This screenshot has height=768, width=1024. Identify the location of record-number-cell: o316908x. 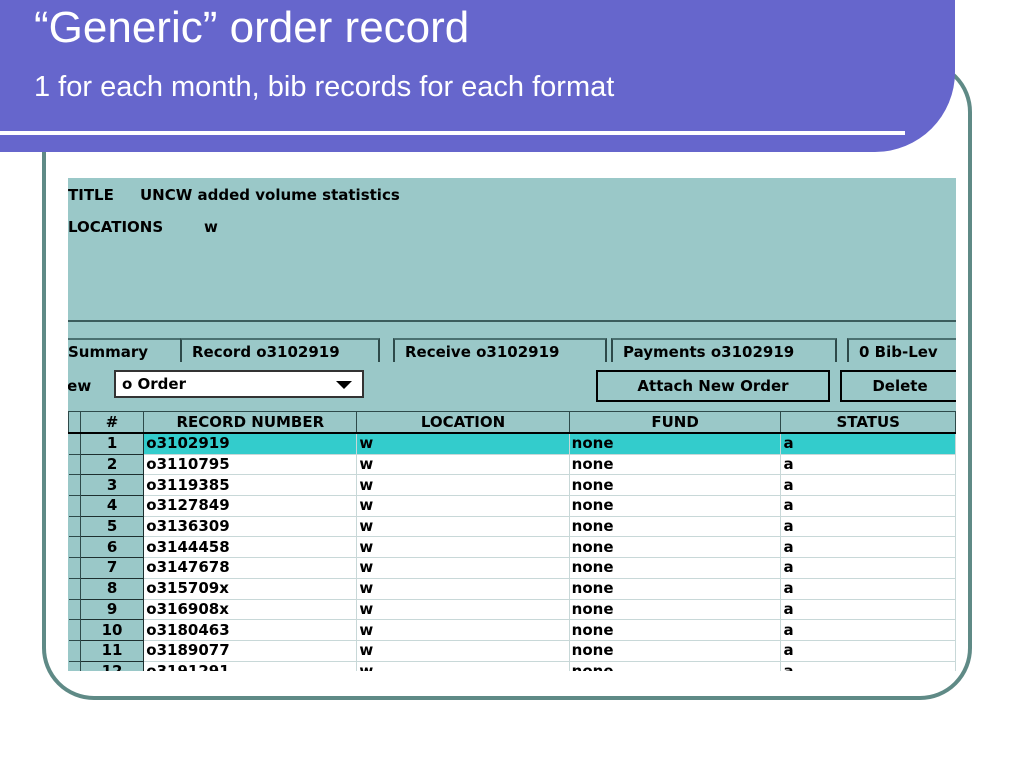
(250, 609).